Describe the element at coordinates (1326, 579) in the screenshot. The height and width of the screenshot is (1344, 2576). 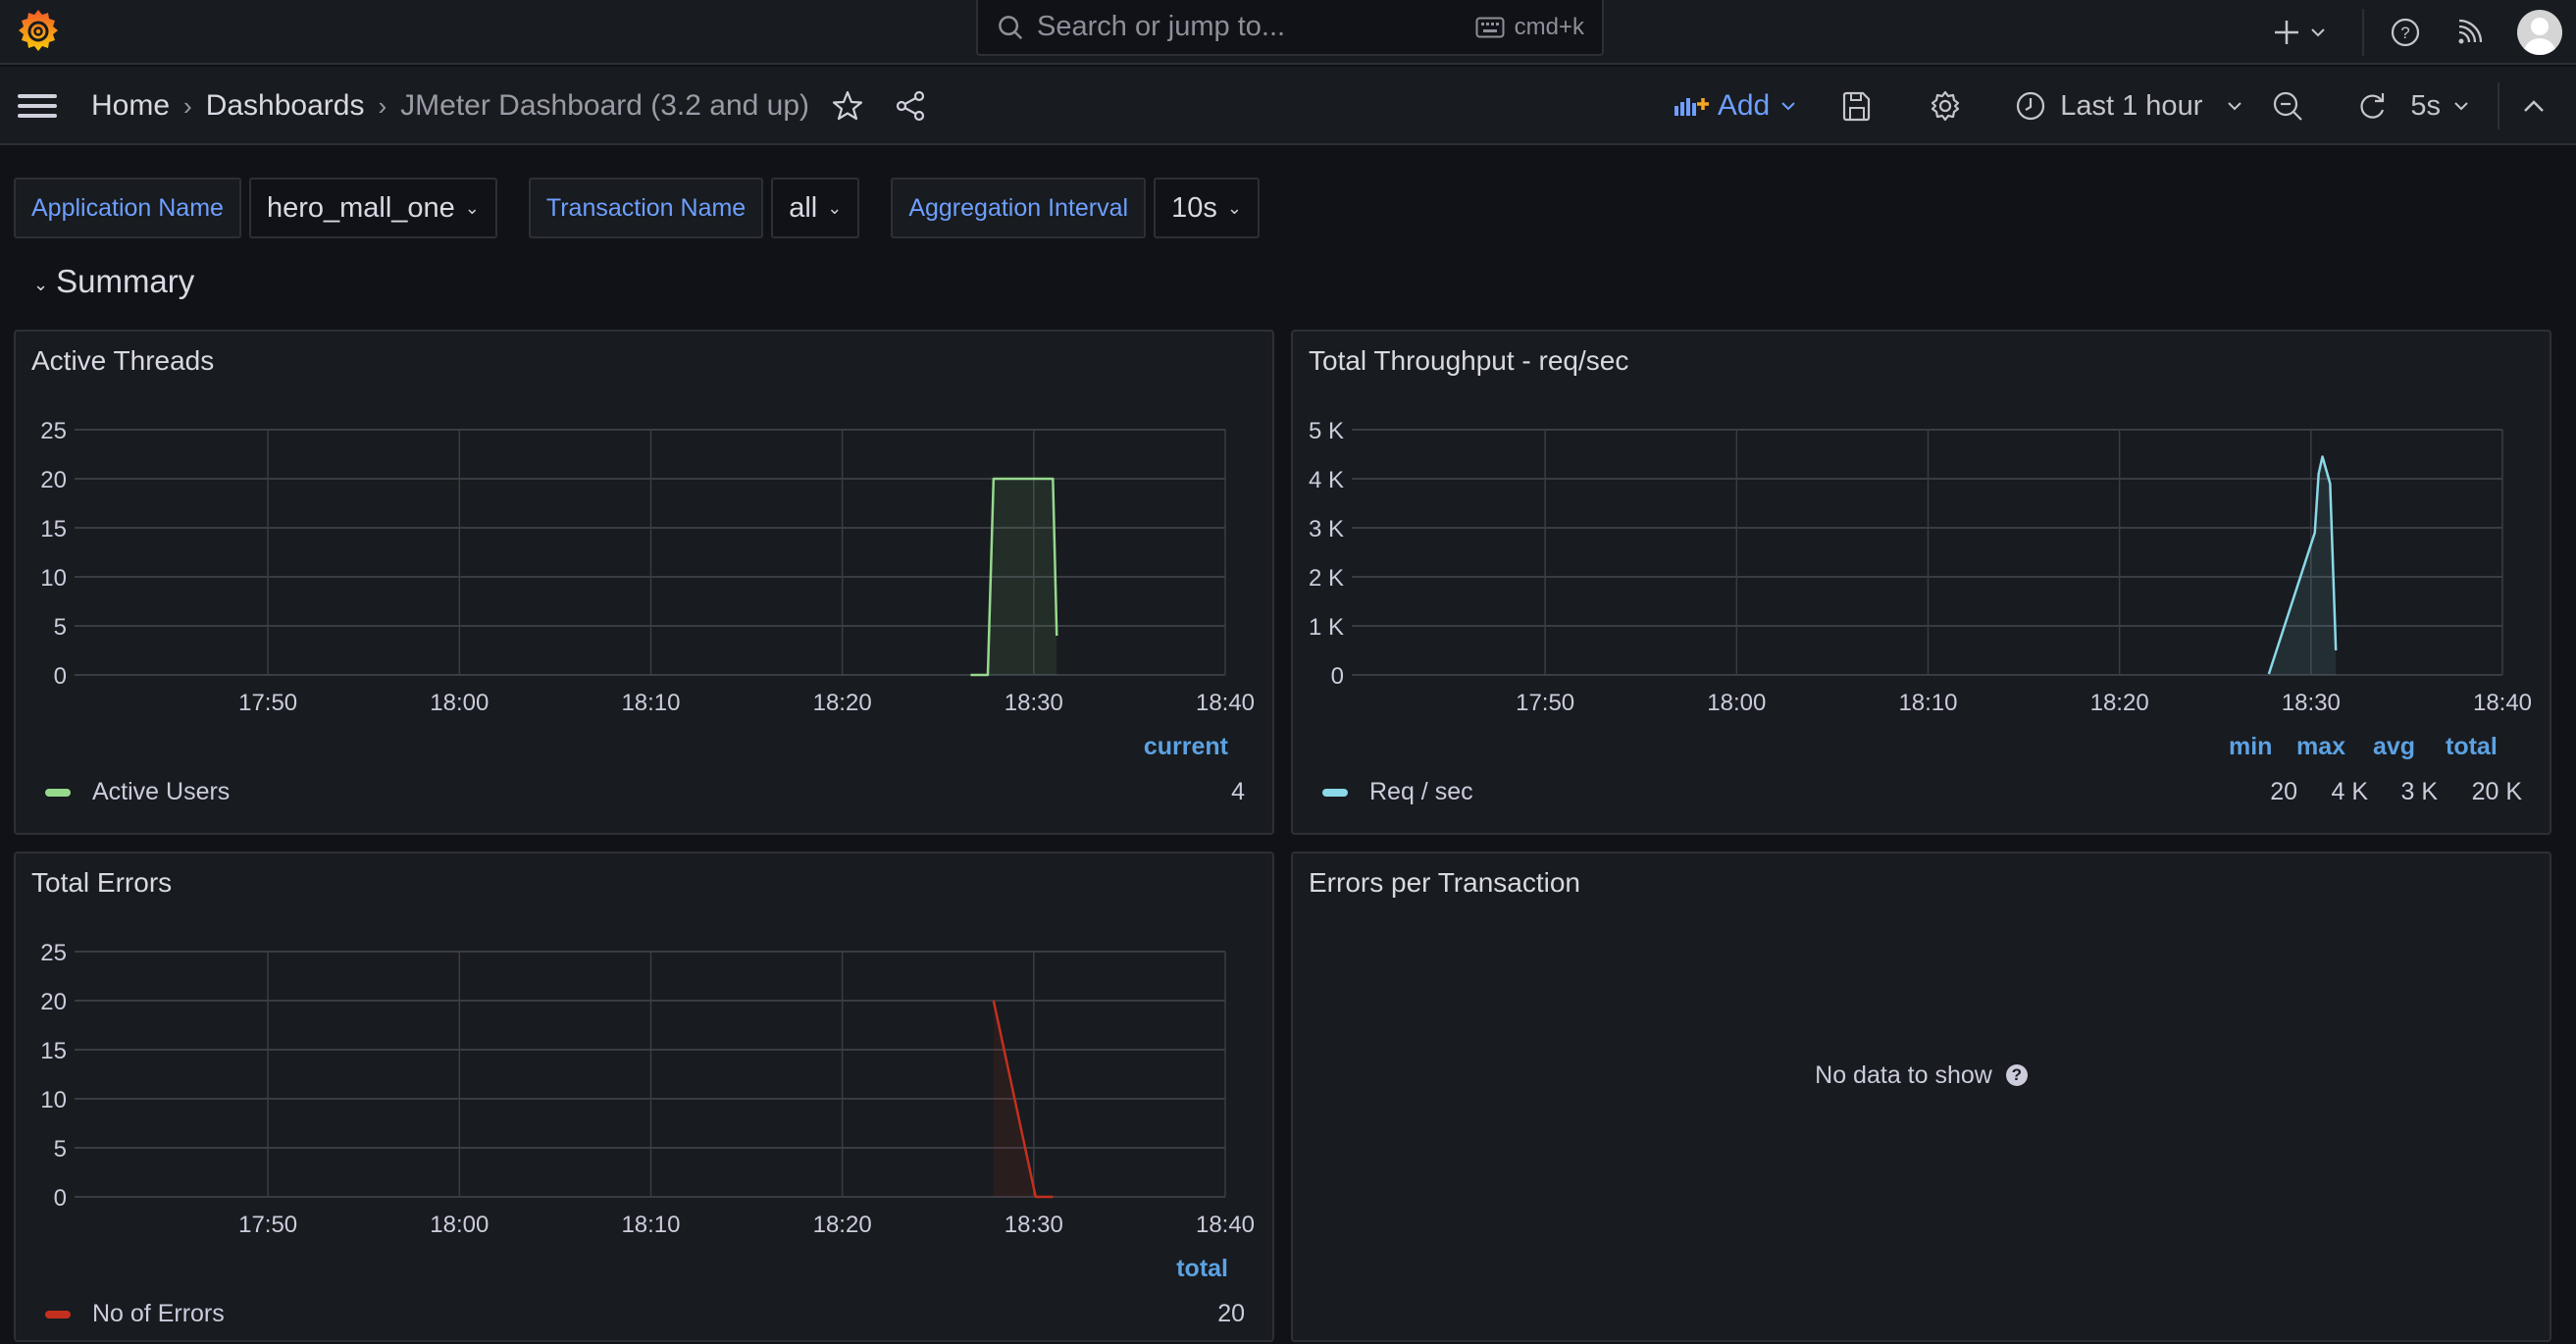
I see `y-tick-label: 2 K` at that location.